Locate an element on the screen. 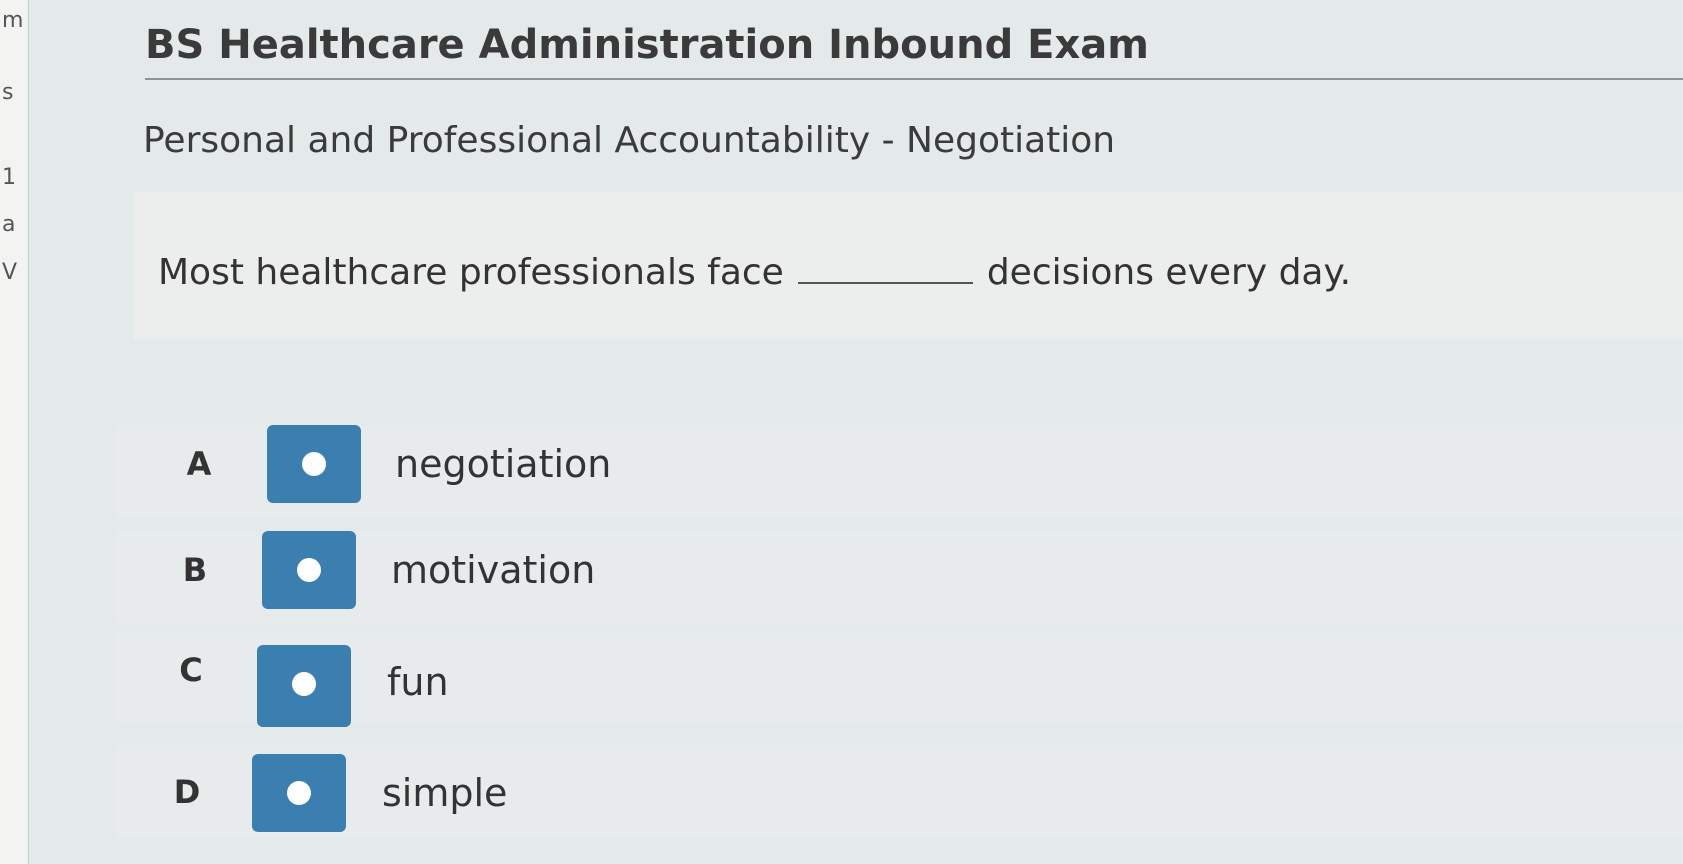 The height and width of the screenshot is (864, 1683). answer-option-b: B motivation is located at coordinates (899, 577).